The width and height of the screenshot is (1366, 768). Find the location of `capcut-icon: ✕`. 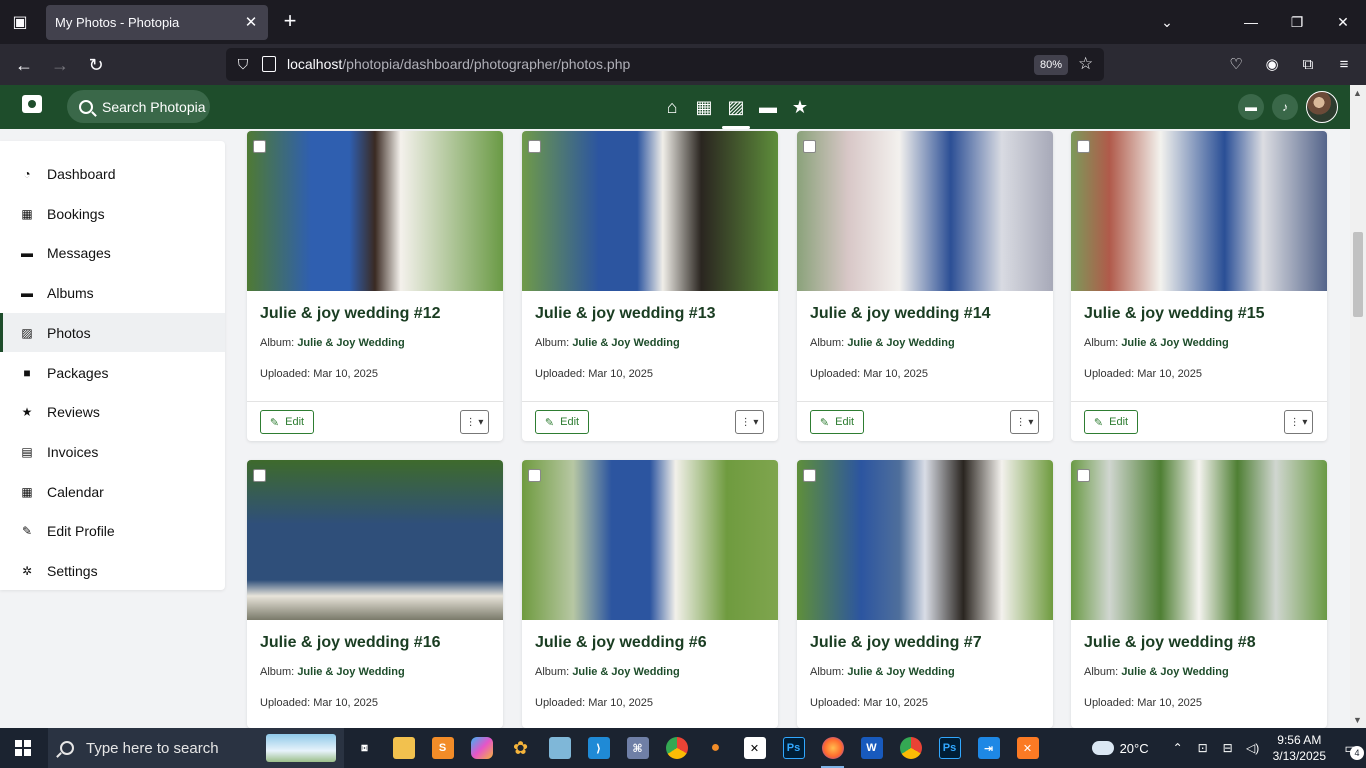

capcut-icon: ✕ is located at coordinates (754, 748).